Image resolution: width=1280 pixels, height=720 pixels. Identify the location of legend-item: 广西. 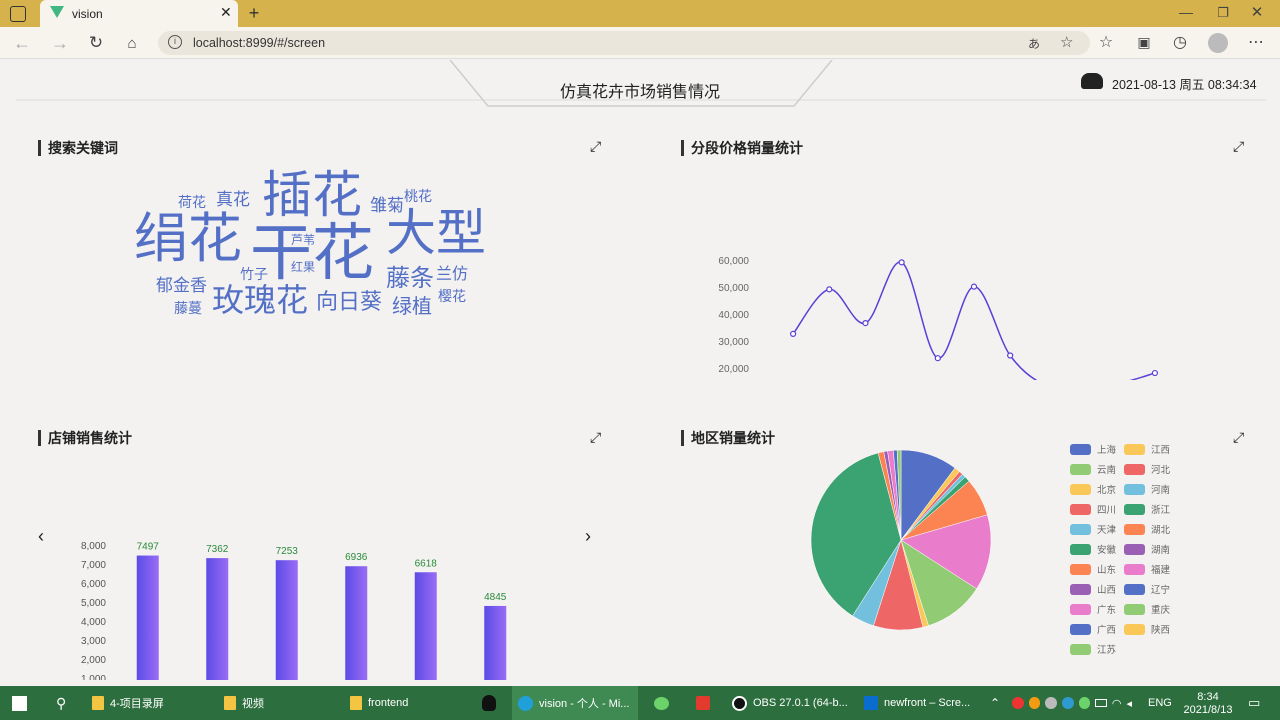
(1093, 629).